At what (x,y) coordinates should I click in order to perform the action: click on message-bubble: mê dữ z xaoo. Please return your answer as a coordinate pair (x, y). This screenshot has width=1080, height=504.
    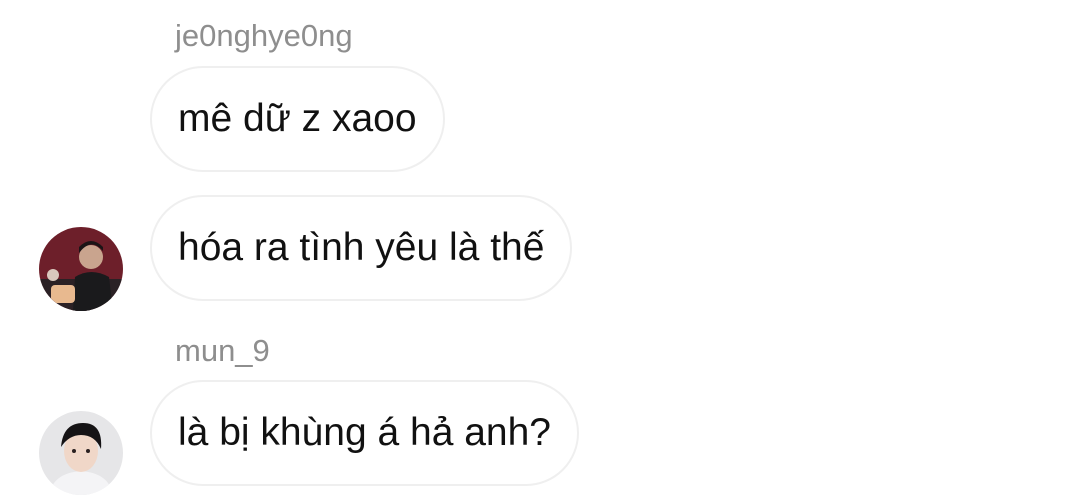
    Looking at the image, I should click on (297, 119).